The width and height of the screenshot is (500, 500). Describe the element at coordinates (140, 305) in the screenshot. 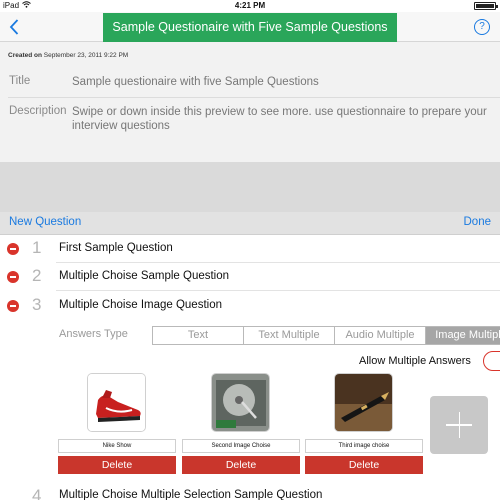

I see `question-text: Multiple Choise Image Question` at that location.